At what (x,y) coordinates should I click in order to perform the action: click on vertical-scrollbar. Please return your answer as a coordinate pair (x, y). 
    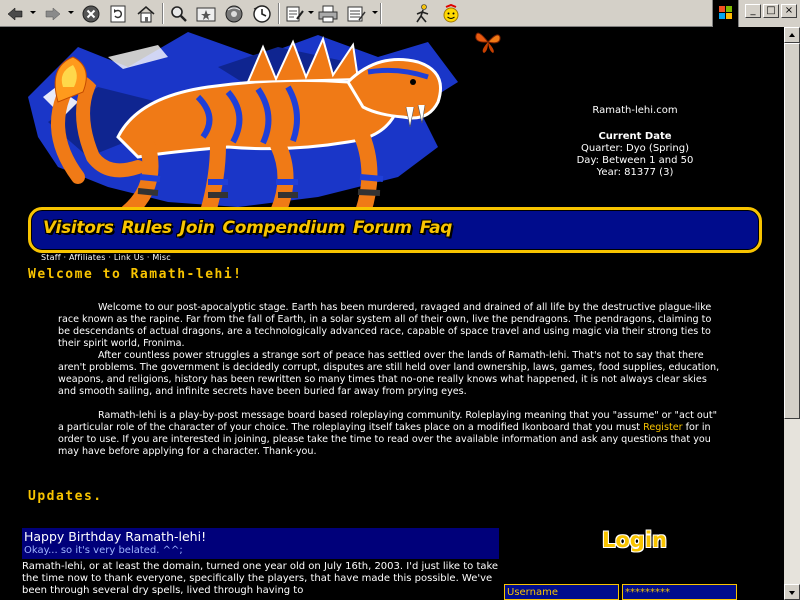
    Looking at the image, I should click on (792, 313).